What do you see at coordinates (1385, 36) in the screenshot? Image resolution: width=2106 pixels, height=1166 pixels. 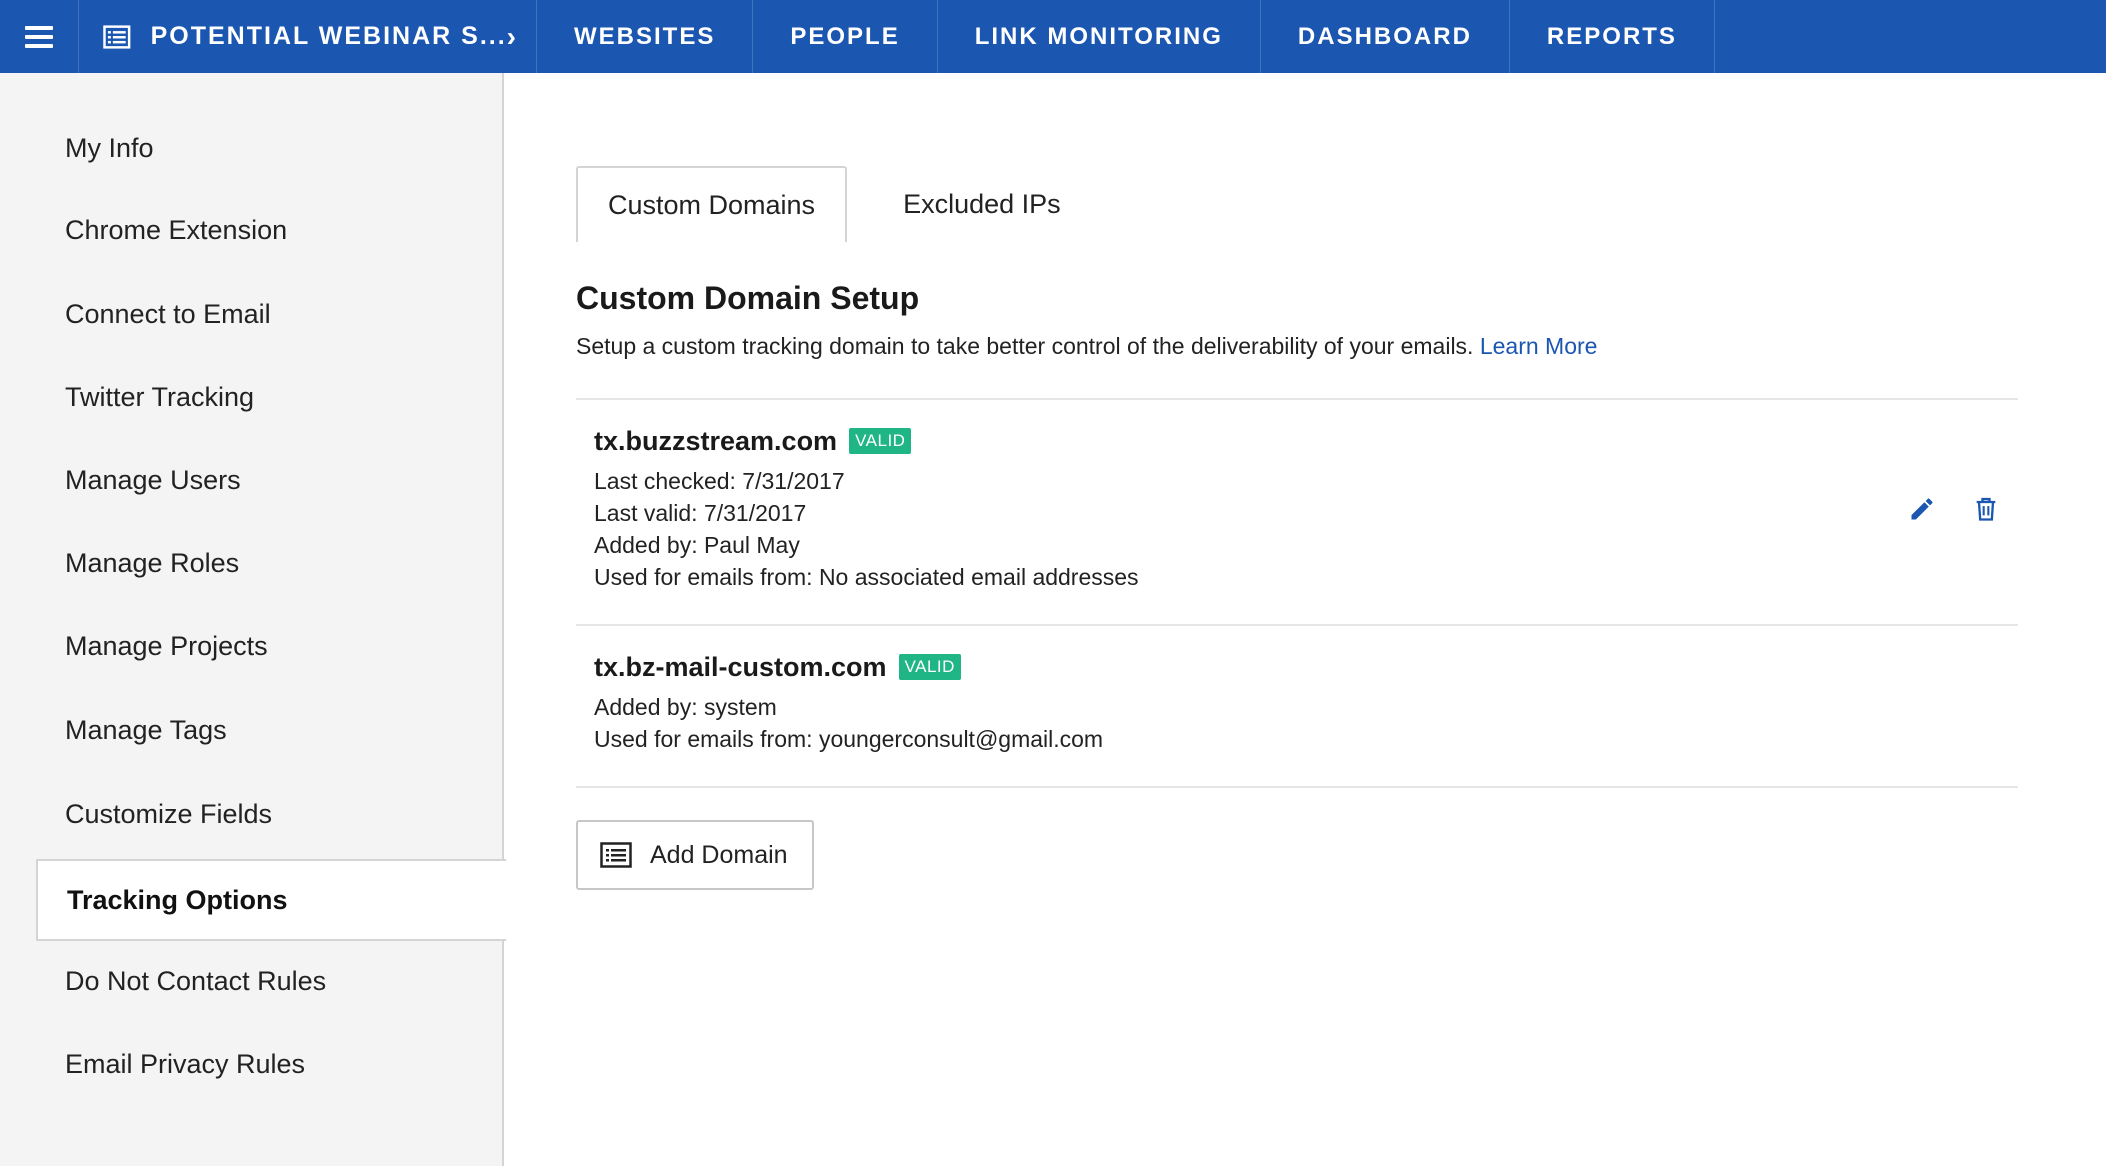 I see `nav-dashboard: DASHBOARD` at bounding box center [1385, 36].